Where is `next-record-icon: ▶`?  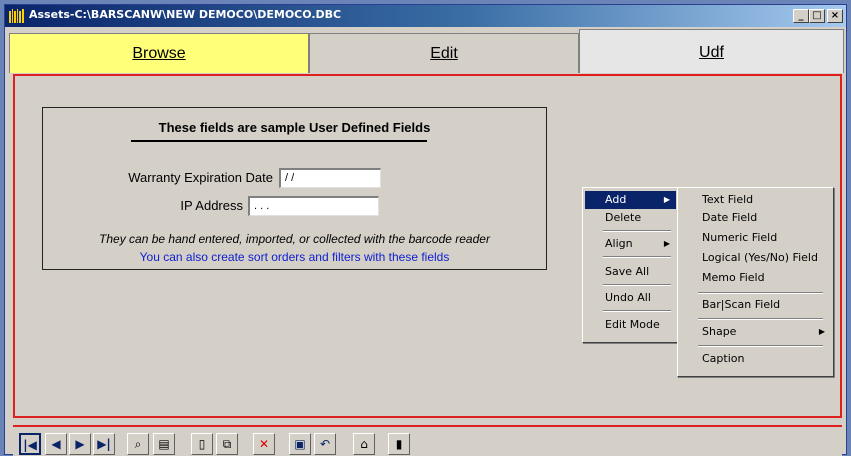 next-record-icon: ▶ is located at coordinates (80, 444).